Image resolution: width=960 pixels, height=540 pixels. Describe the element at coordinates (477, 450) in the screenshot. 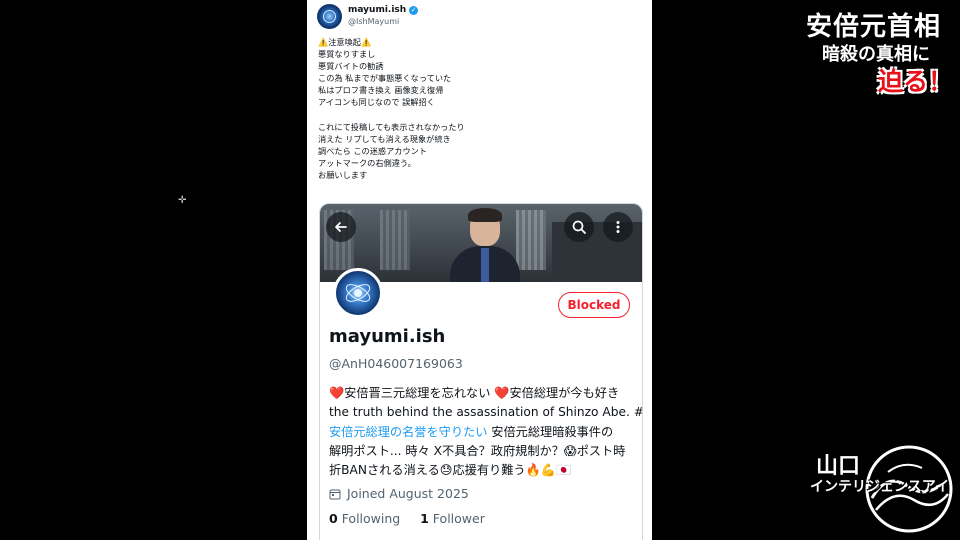

I see `bio-line: 解明ポスト... 時々 X不具合？政府規制か？😱ポスト時` at that location.